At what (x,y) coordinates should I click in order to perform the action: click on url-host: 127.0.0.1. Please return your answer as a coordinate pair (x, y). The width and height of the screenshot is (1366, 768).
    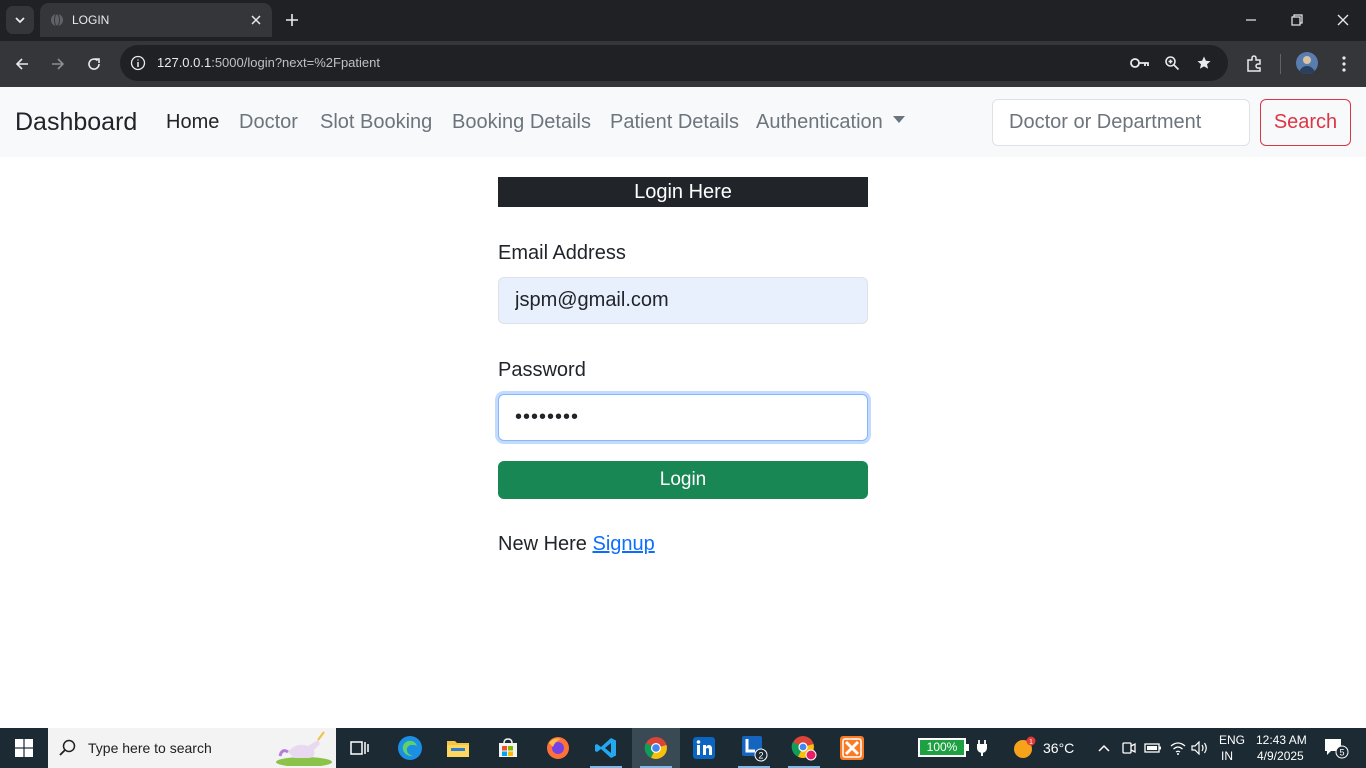
    Looking at the image, I should click on (184, 62).